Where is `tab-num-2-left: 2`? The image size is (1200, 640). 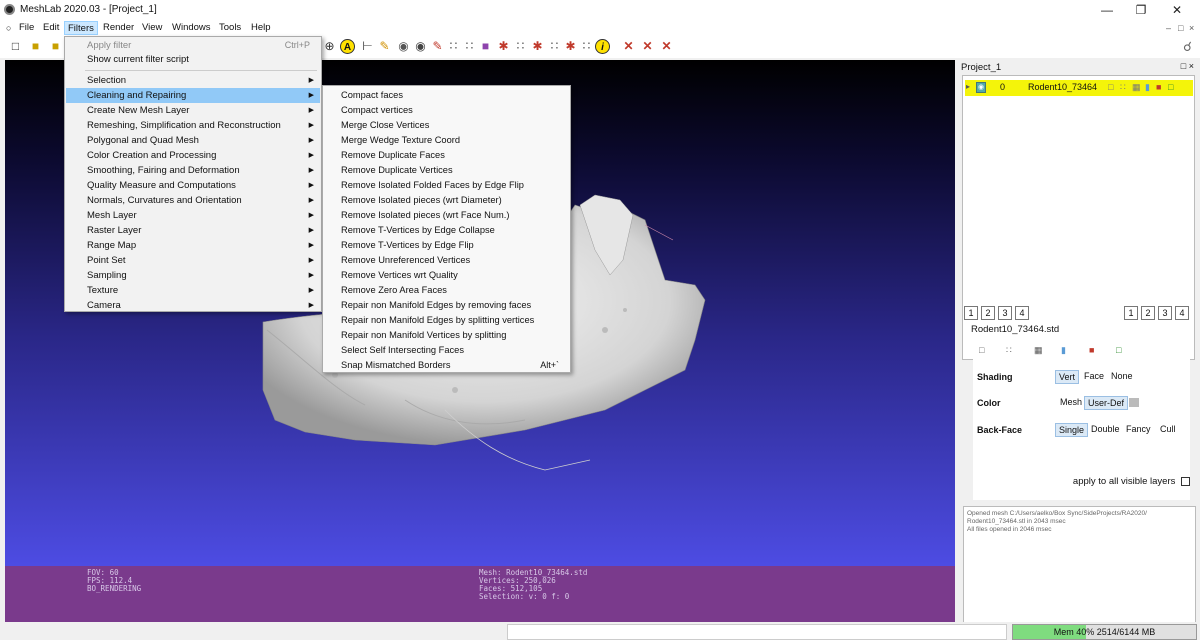 tab-num-2-left: 2 is located at coordinates (988, 313).